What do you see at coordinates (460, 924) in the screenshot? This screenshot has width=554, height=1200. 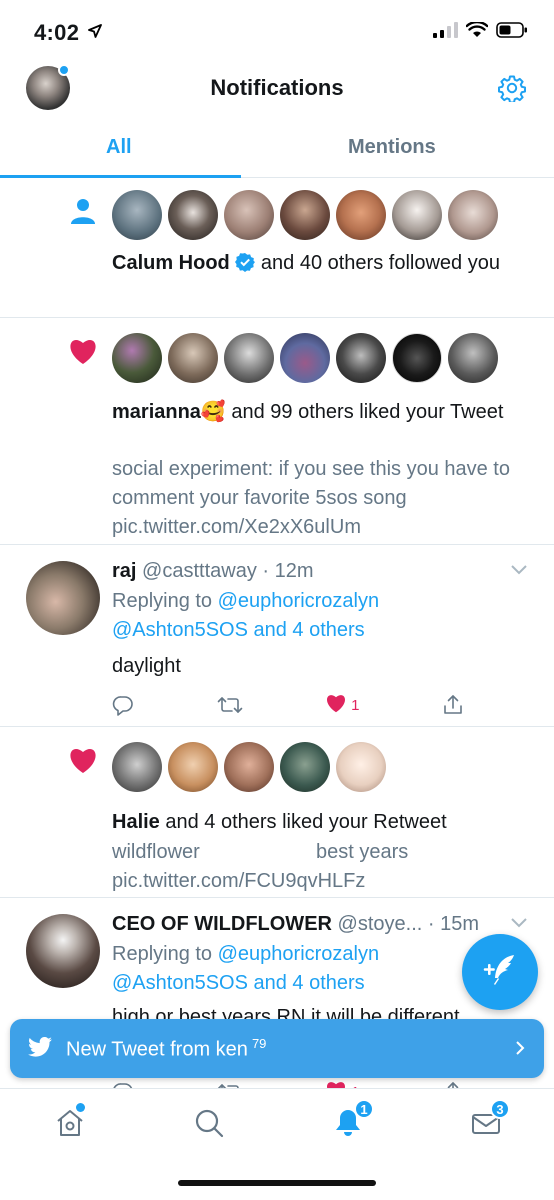 I see `tweet-time: 15m` at bounding box center [460, 924].